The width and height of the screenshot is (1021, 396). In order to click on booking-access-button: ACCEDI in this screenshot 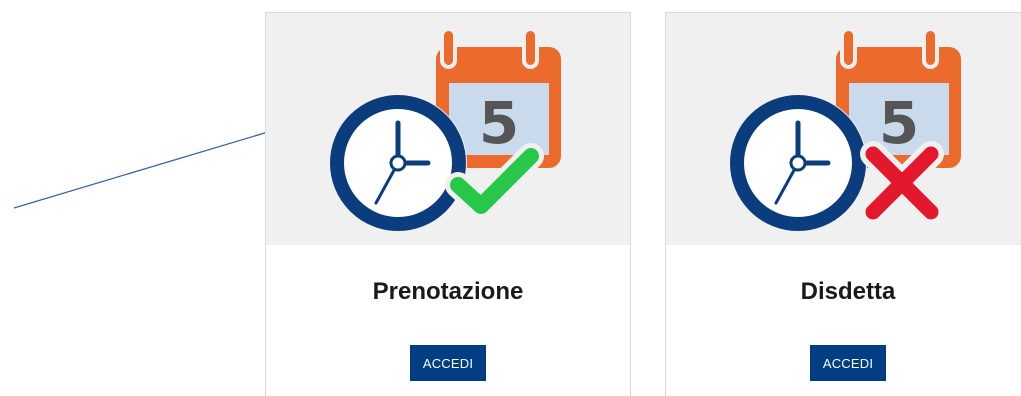, I will do `click(448, 363)`.